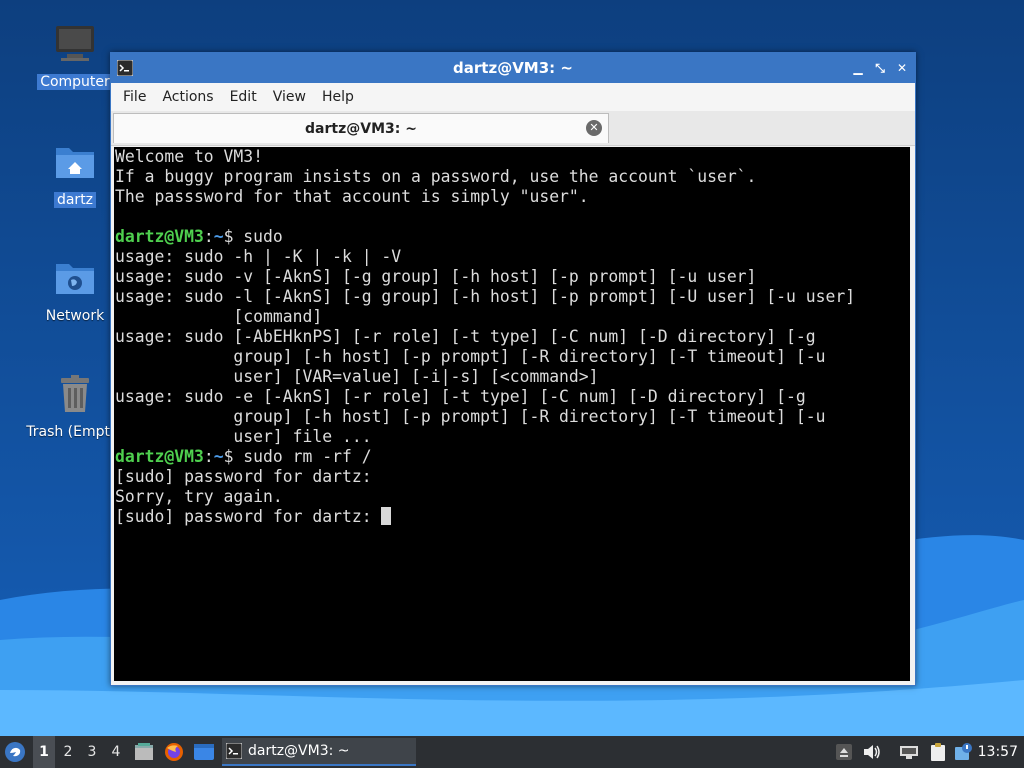 The image size is (1024, 768). I want to click on line-text: usage: sudo -h | -K | -k | -V, so click(258, 256).